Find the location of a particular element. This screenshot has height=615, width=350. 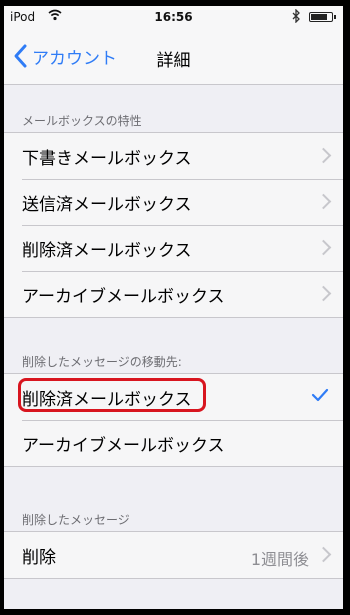

move-to-deleted-option: 削除済メールボックス is located at coordinates (173, 397).